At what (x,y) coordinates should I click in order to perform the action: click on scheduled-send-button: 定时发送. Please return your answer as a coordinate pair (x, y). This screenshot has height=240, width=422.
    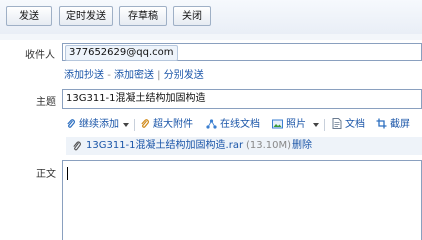
    Looking at the image, I should click on (86, 16).